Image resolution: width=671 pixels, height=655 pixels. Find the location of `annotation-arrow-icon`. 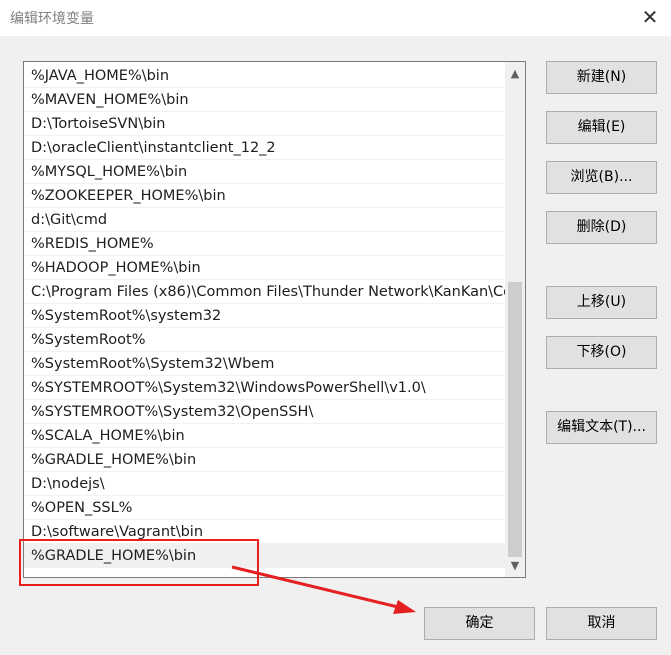

annotation-arrow-icon is located at coordinates (323, 589).